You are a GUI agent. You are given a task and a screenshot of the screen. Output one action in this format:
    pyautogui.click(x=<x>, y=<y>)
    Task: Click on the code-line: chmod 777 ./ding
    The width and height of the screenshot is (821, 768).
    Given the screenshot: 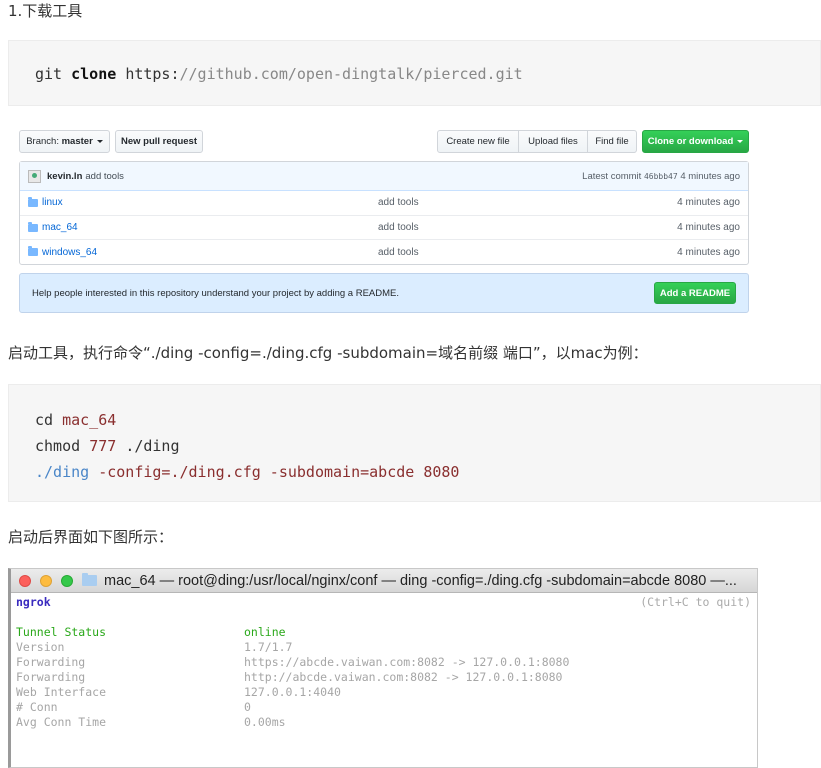 What is the action you would take?
    pyautogui.click(x=427, y=446)
    